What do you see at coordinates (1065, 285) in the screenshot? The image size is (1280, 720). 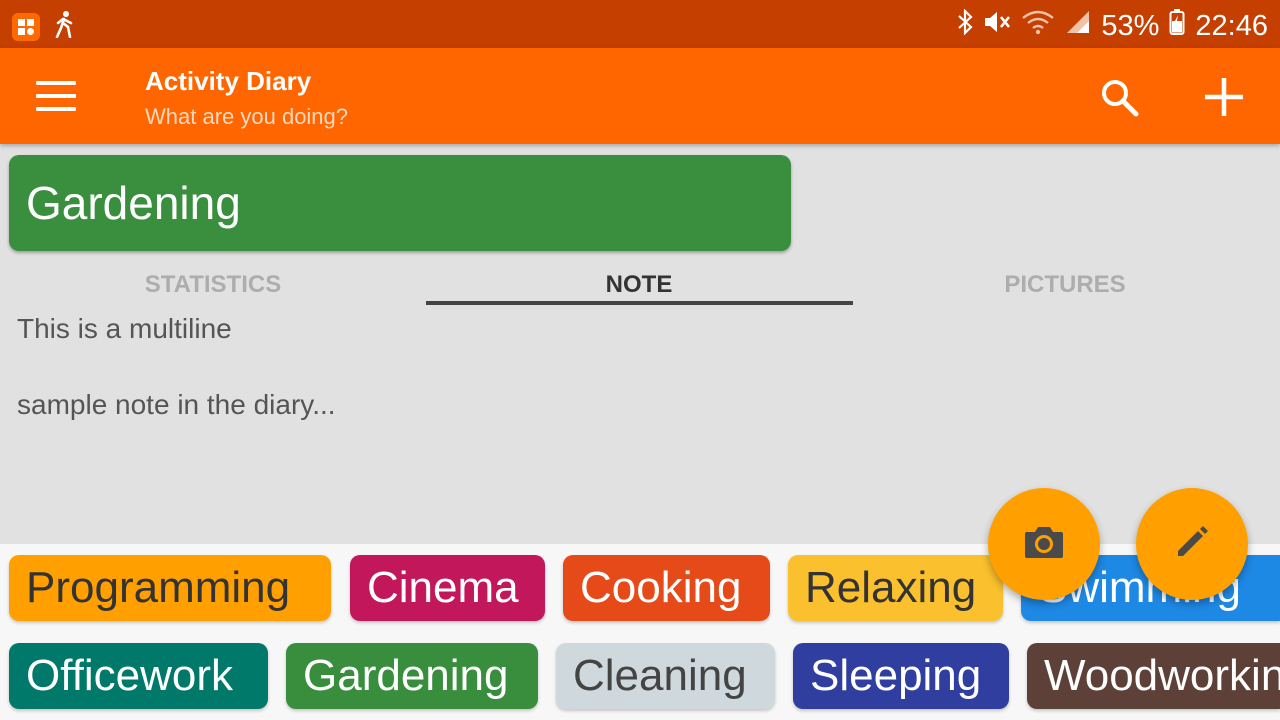 I see `tab-pictures: PICTURES` at bounding box center [1065, 285].